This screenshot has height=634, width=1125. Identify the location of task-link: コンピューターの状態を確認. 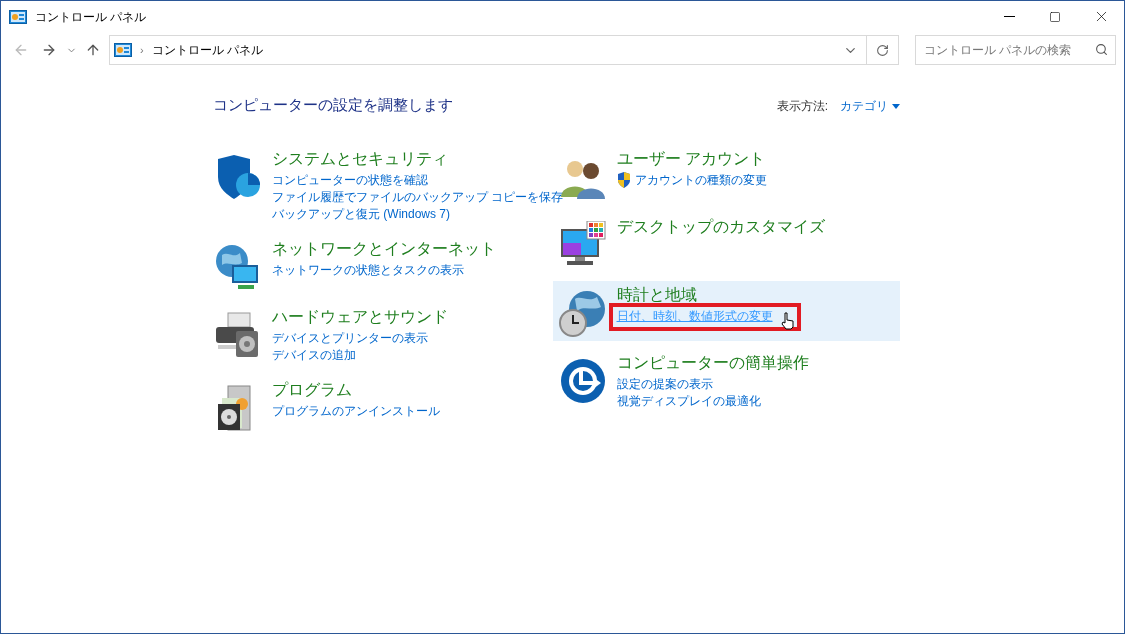
(350, 180).